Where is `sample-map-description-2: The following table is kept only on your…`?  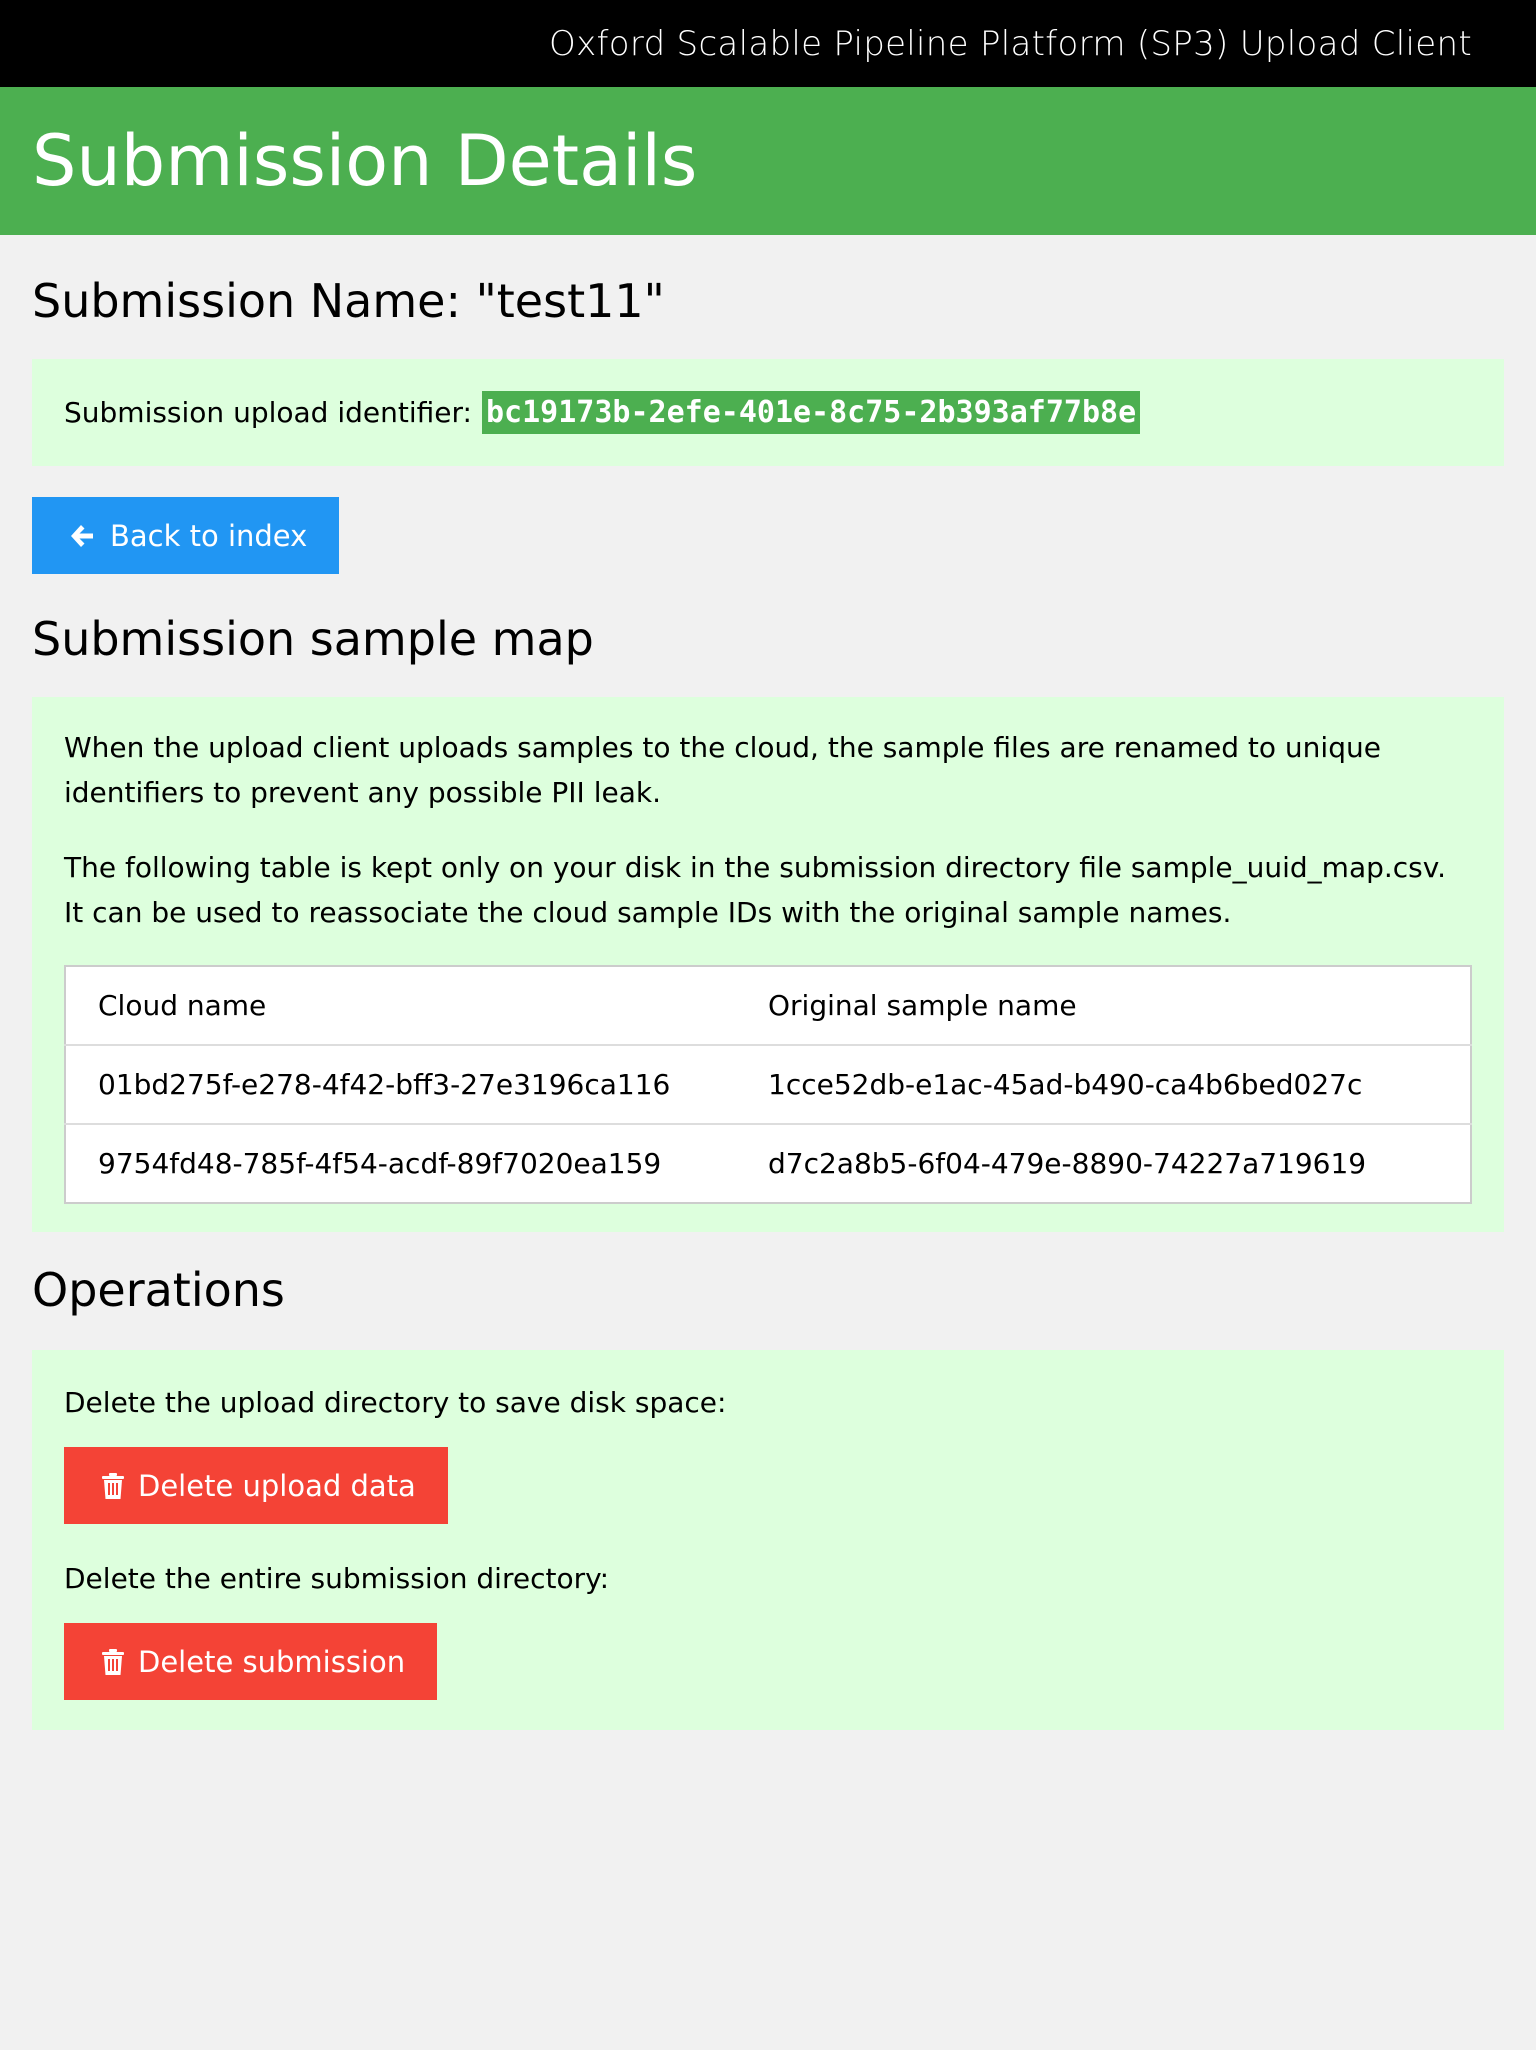
sample-map-description-2: The following table is kept only on your… is located at coordinates (755, 890).